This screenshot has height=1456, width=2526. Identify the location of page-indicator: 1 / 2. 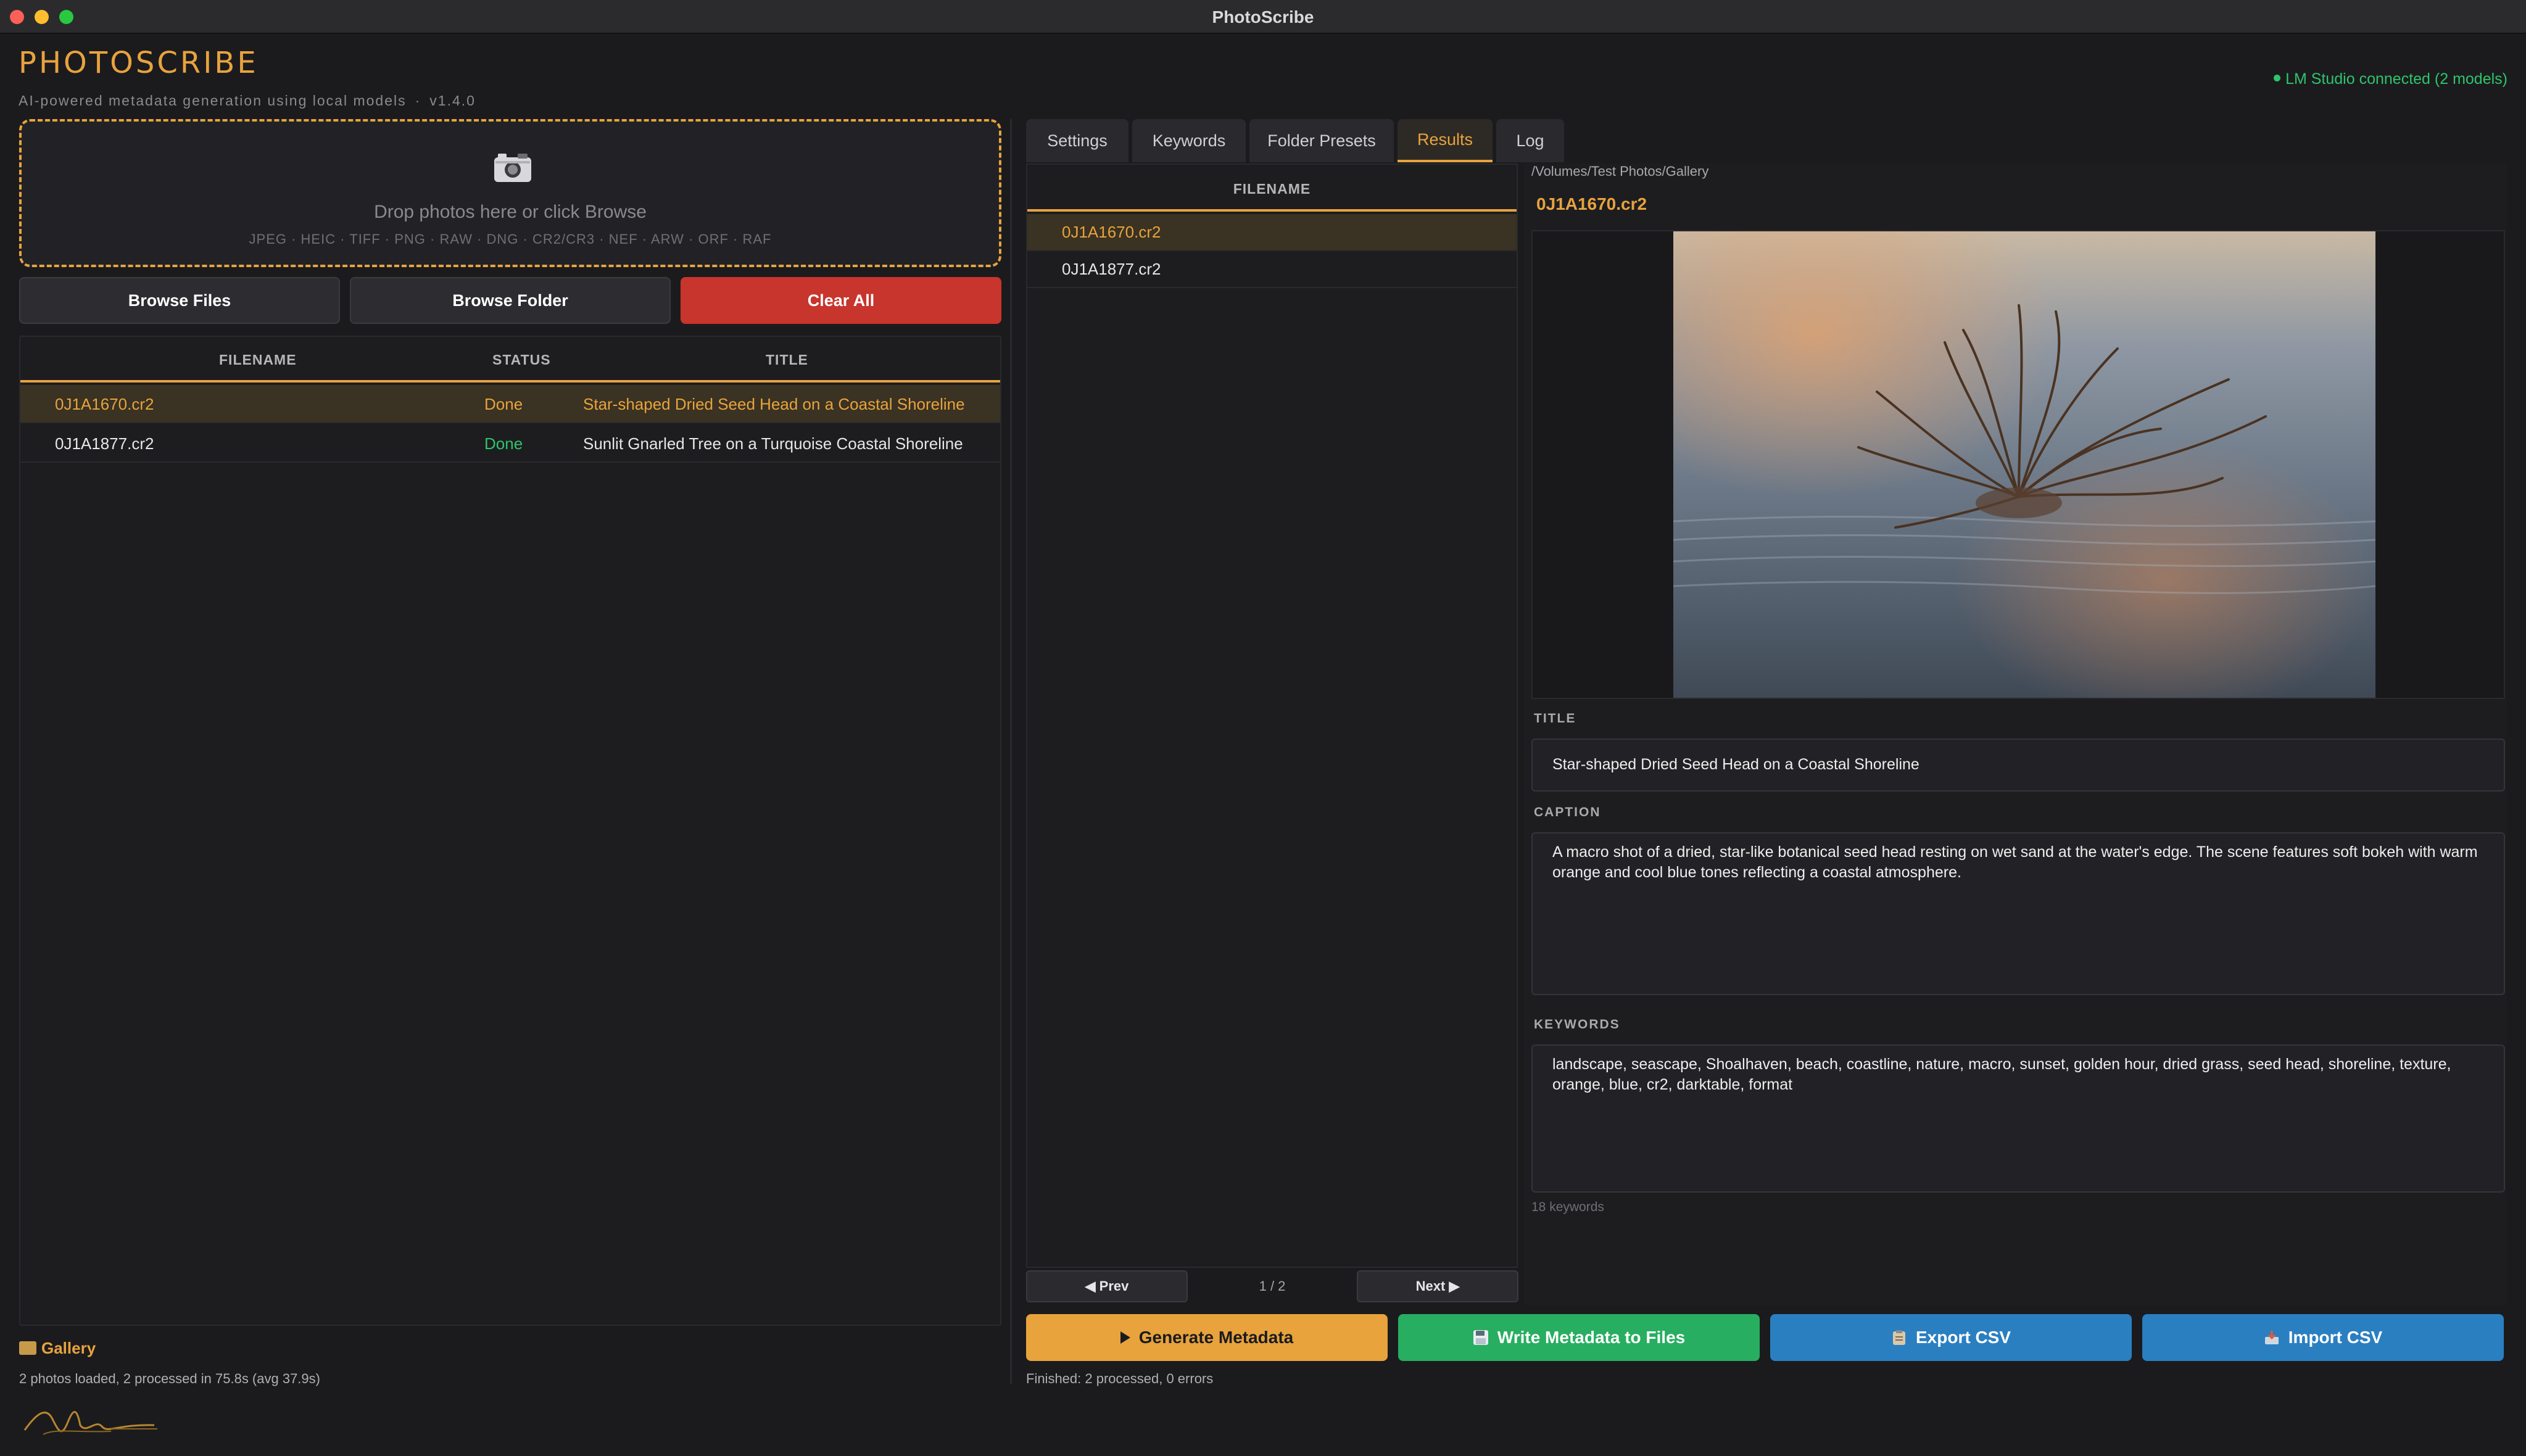
(1273, 1286).